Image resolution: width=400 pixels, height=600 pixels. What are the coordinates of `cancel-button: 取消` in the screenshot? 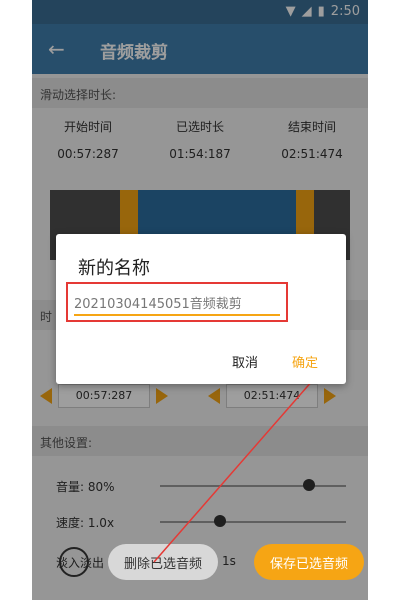 It's located at (245, 361).